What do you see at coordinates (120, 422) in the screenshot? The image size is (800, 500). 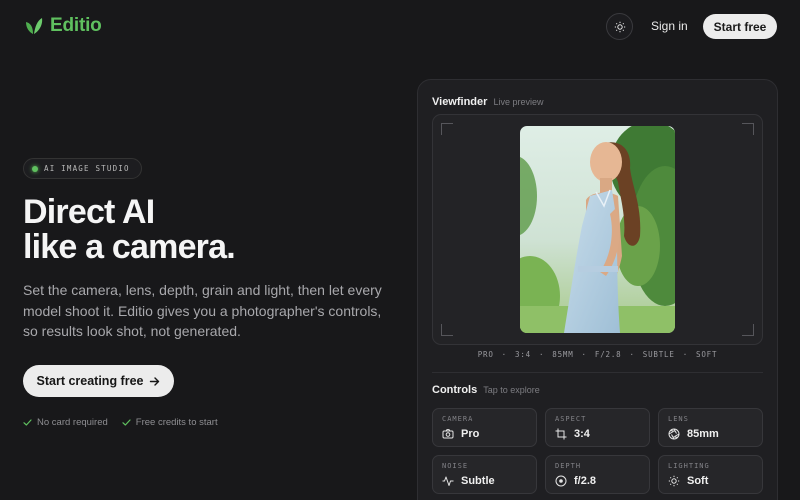 I see `hero-notes: No card required Free credits to start` at bounding box center [120, 422].